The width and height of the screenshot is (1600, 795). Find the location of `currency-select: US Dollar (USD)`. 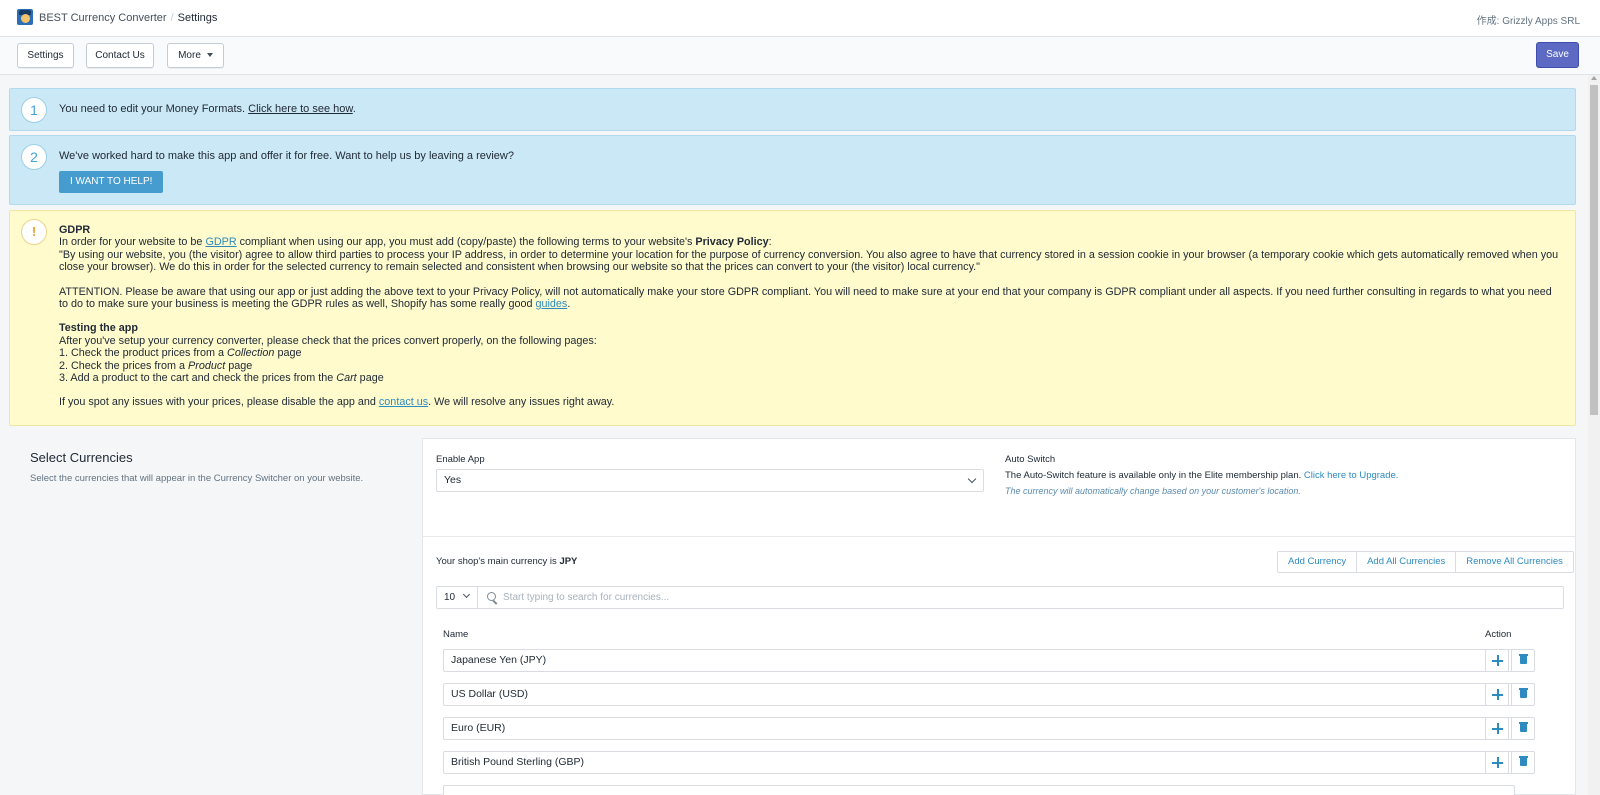

currency-select: US Dollar (USD) is located at coordinates (979, 694).